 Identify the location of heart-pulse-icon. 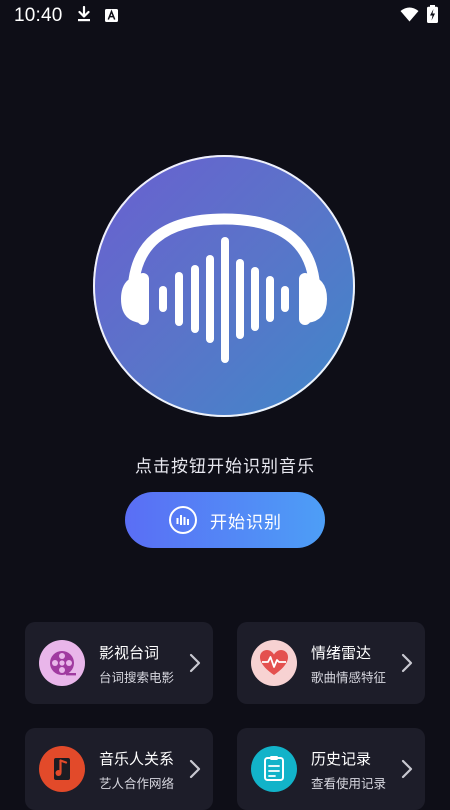
(274, 663).